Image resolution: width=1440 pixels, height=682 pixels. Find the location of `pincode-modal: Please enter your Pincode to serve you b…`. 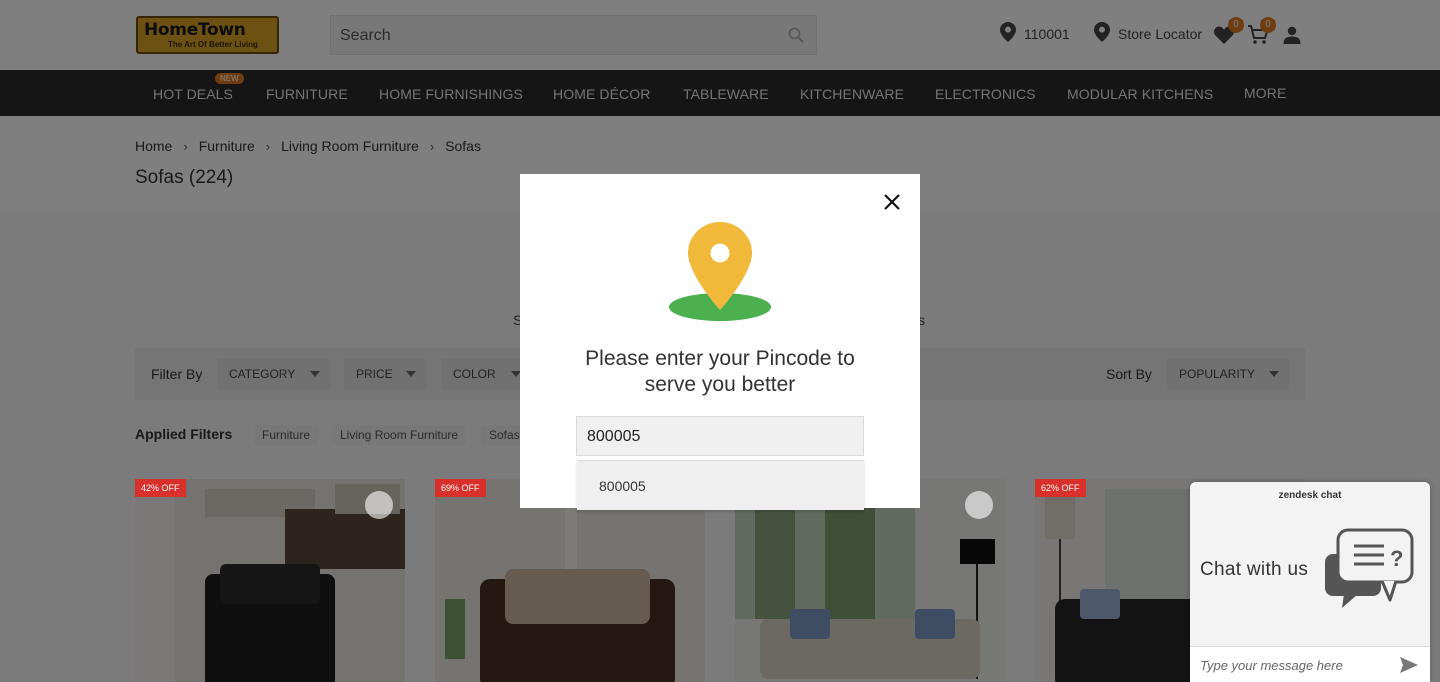

pincode-modal: Please enter your Pincode to serve you b… is located at coordinates (720, 341).